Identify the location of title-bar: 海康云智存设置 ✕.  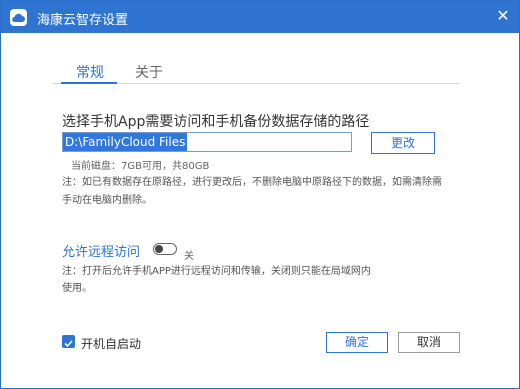
(260, 17).